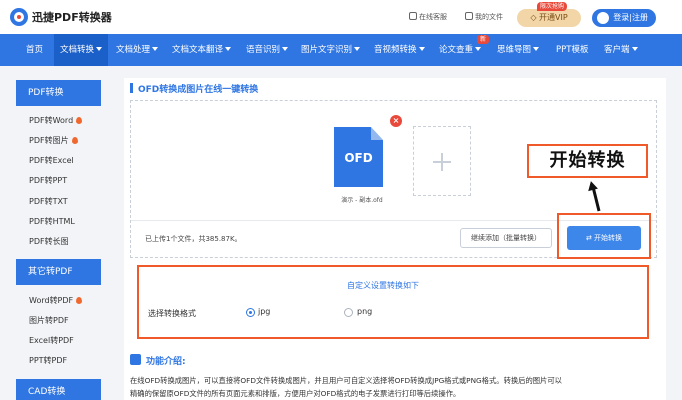  Describe the element at coordinates (81, 50) in the screenshot. I see `nav-item-doc-convert: 文档转换` at that location.